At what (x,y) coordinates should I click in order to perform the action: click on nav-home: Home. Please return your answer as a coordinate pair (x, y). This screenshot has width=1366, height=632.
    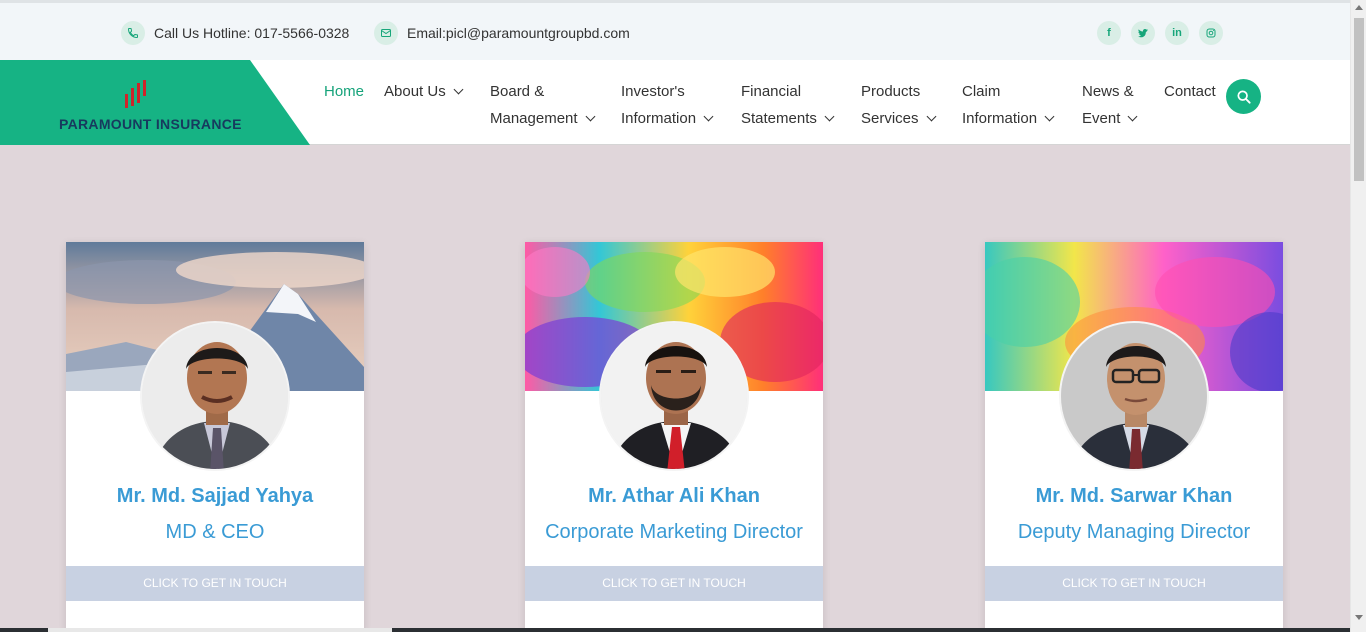
    Looking at the image, I should click on (344, 91).